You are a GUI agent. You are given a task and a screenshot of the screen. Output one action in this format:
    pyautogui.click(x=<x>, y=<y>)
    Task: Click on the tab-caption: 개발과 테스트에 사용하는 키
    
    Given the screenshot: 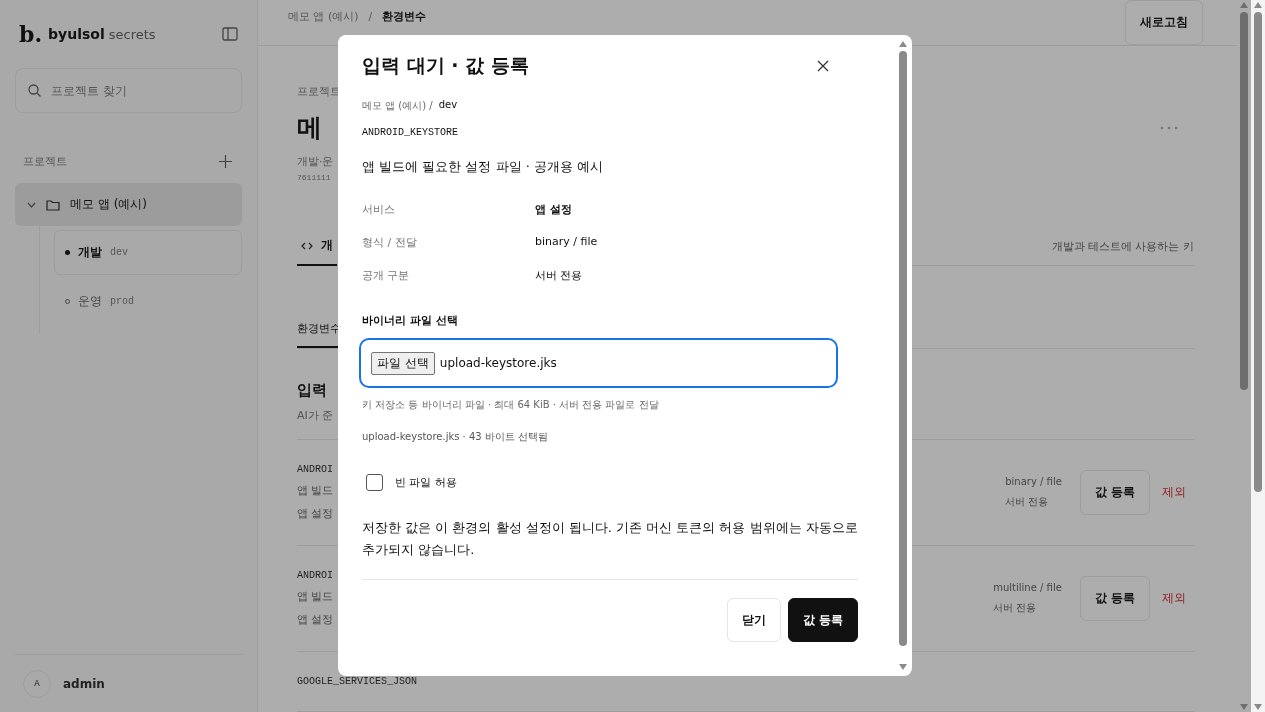 What is the action you would take?
    pyautogui.click(x=1122, y=246)
    